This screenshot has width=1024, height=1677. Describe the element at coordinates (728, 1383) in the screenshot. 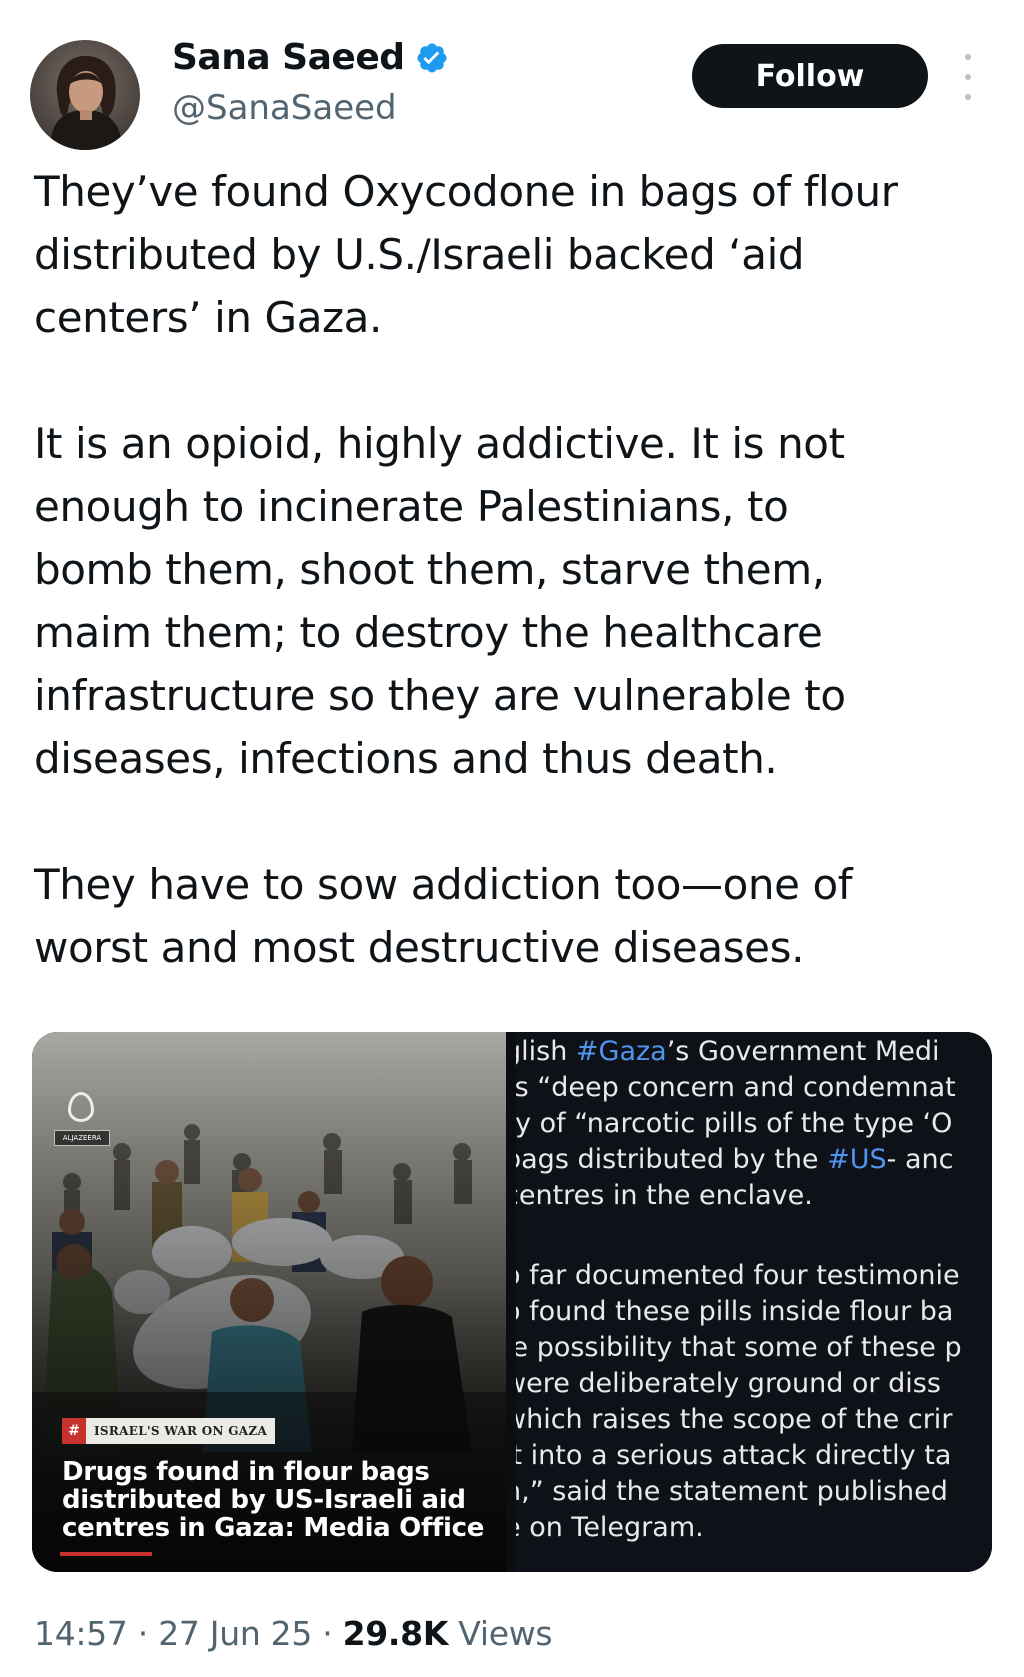

I see `statement-line: were deliberately ground or diss` at that location.